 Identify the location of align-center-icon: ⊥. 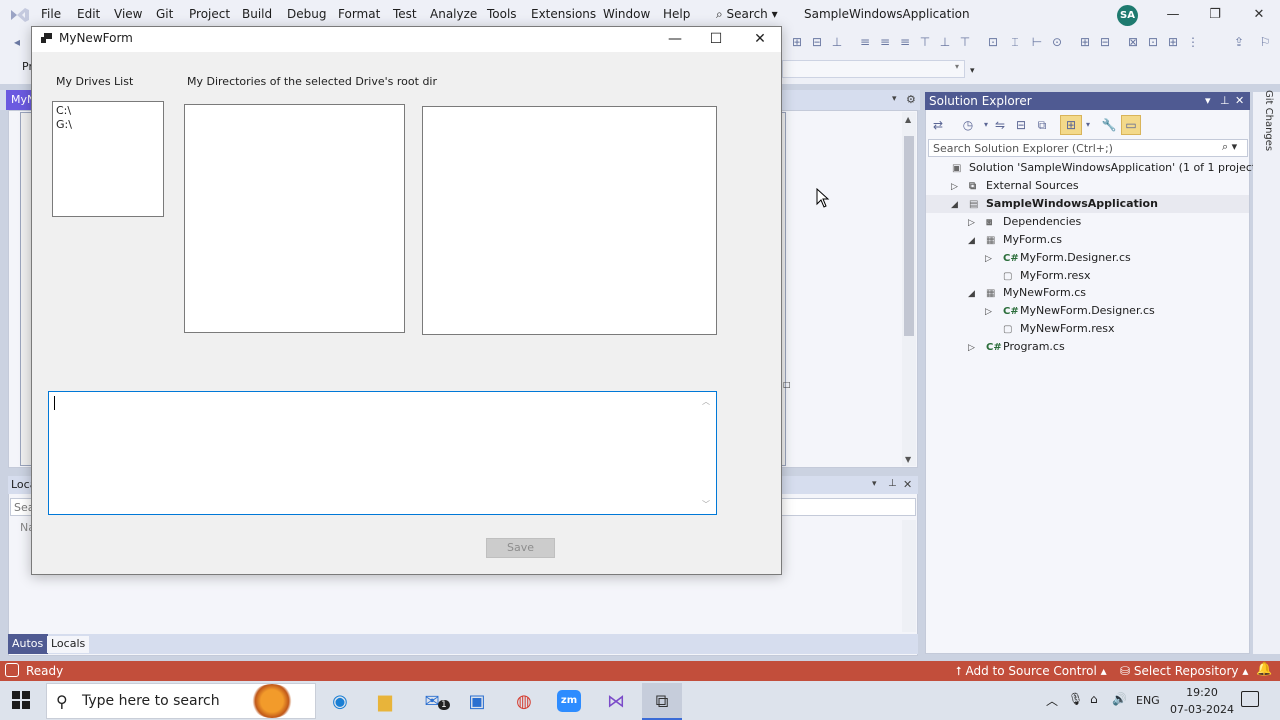
(837, 42).